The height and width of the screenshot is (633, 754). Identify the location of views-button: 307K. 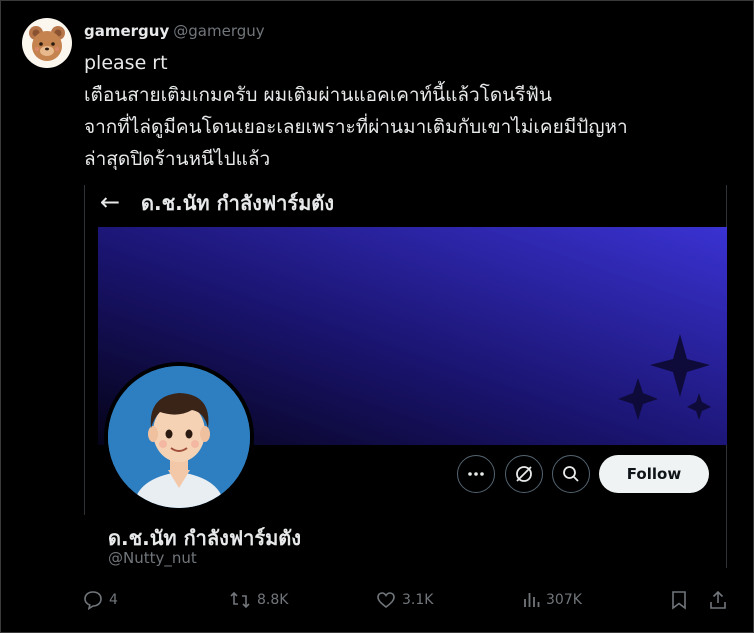
(552, 600).